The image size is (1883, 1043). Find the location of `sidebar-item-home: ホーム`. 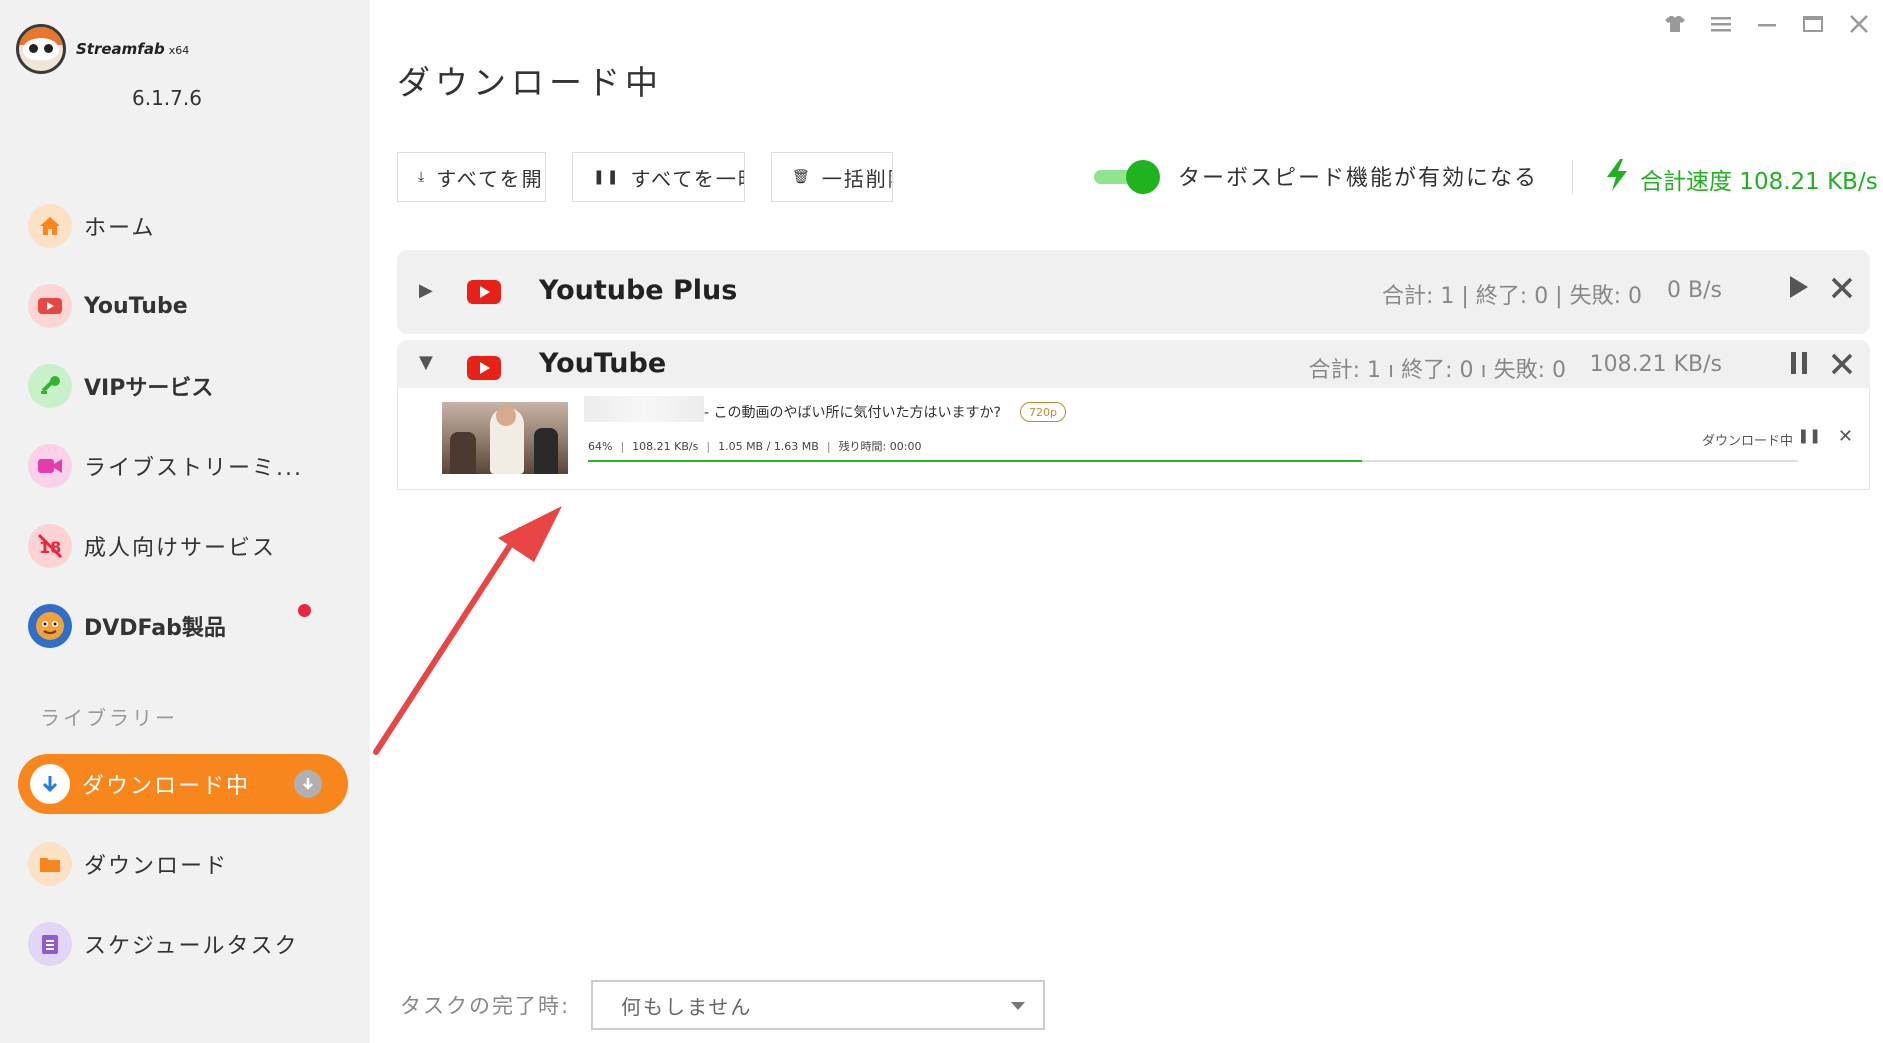

sidebar-item-home: ホーム is located at coordinates (91, 226).